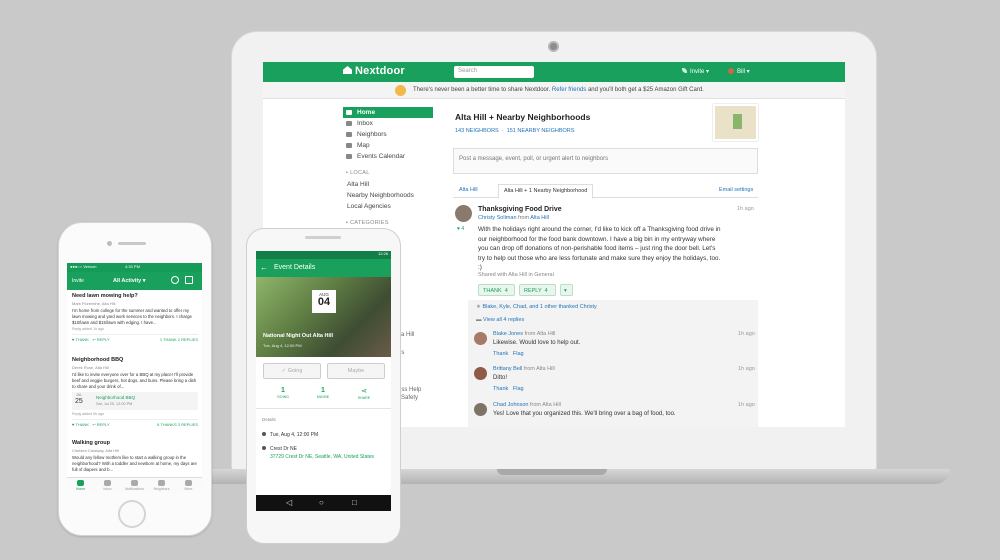 This screenshot has width=1000, height=560. What do you see at coordinates (80, 485) in the screenshot?
I see `tab-home: Home` at bounding box center [80, 485].